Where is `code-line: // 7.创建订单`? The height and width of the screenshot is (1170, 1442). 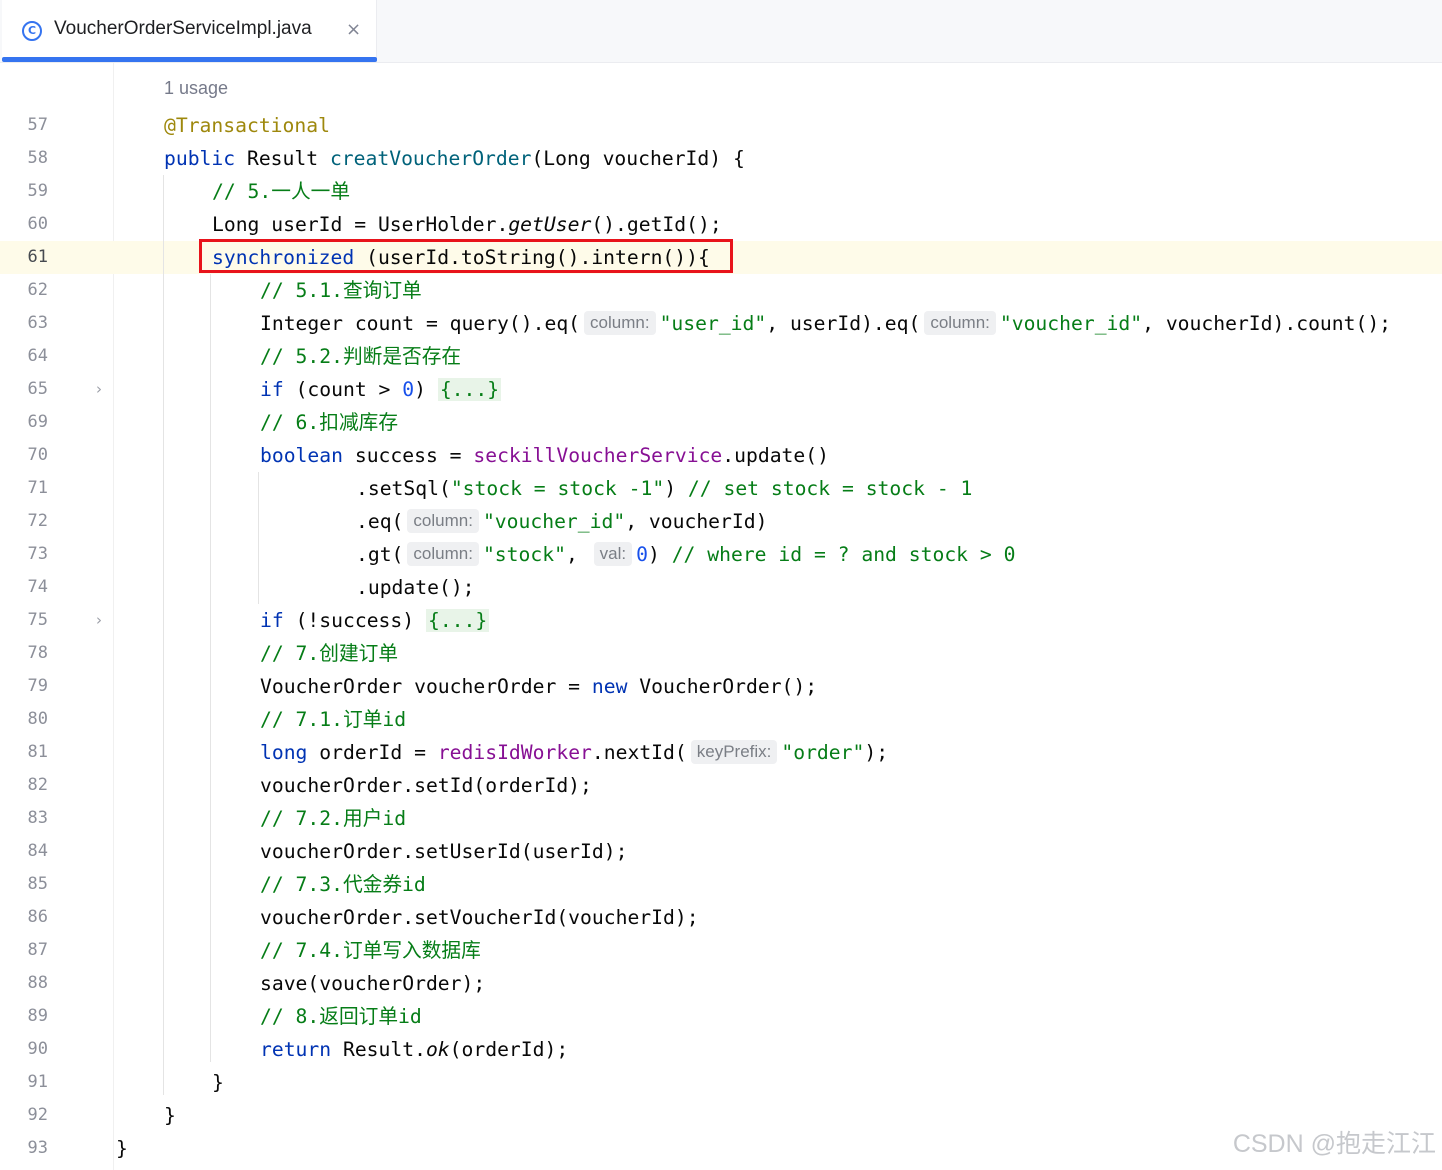 code-line: // 7.创建订单 is located at coordinates (329, 653).